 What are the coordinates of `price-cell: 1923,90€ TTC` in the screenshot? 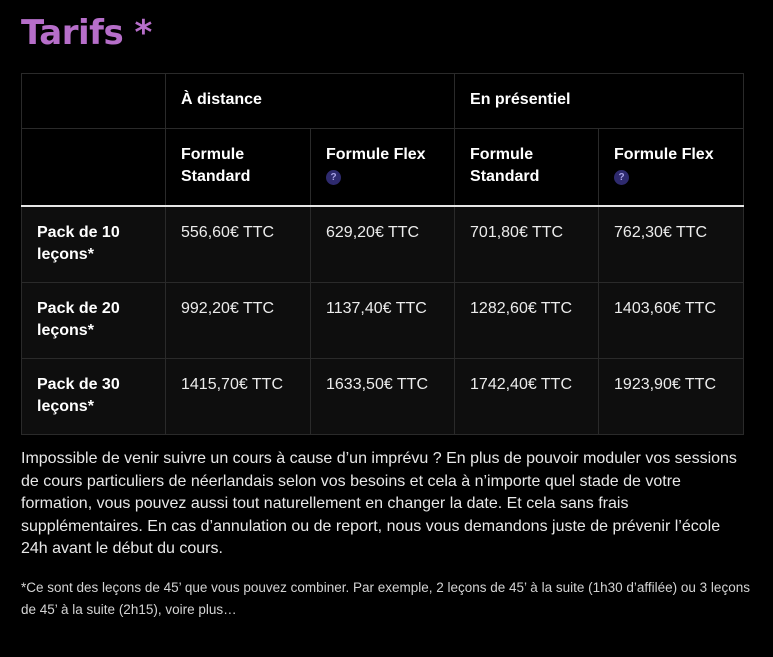 It's located at (671, 396).